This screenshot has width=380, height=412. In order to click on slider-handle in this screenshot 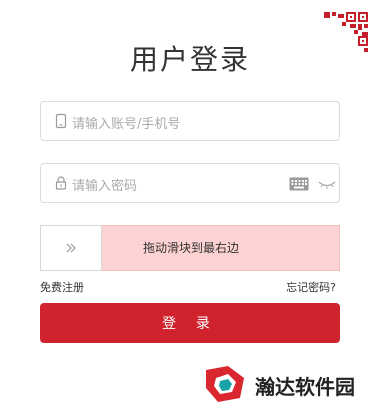, I will do `click(71, 248)`.